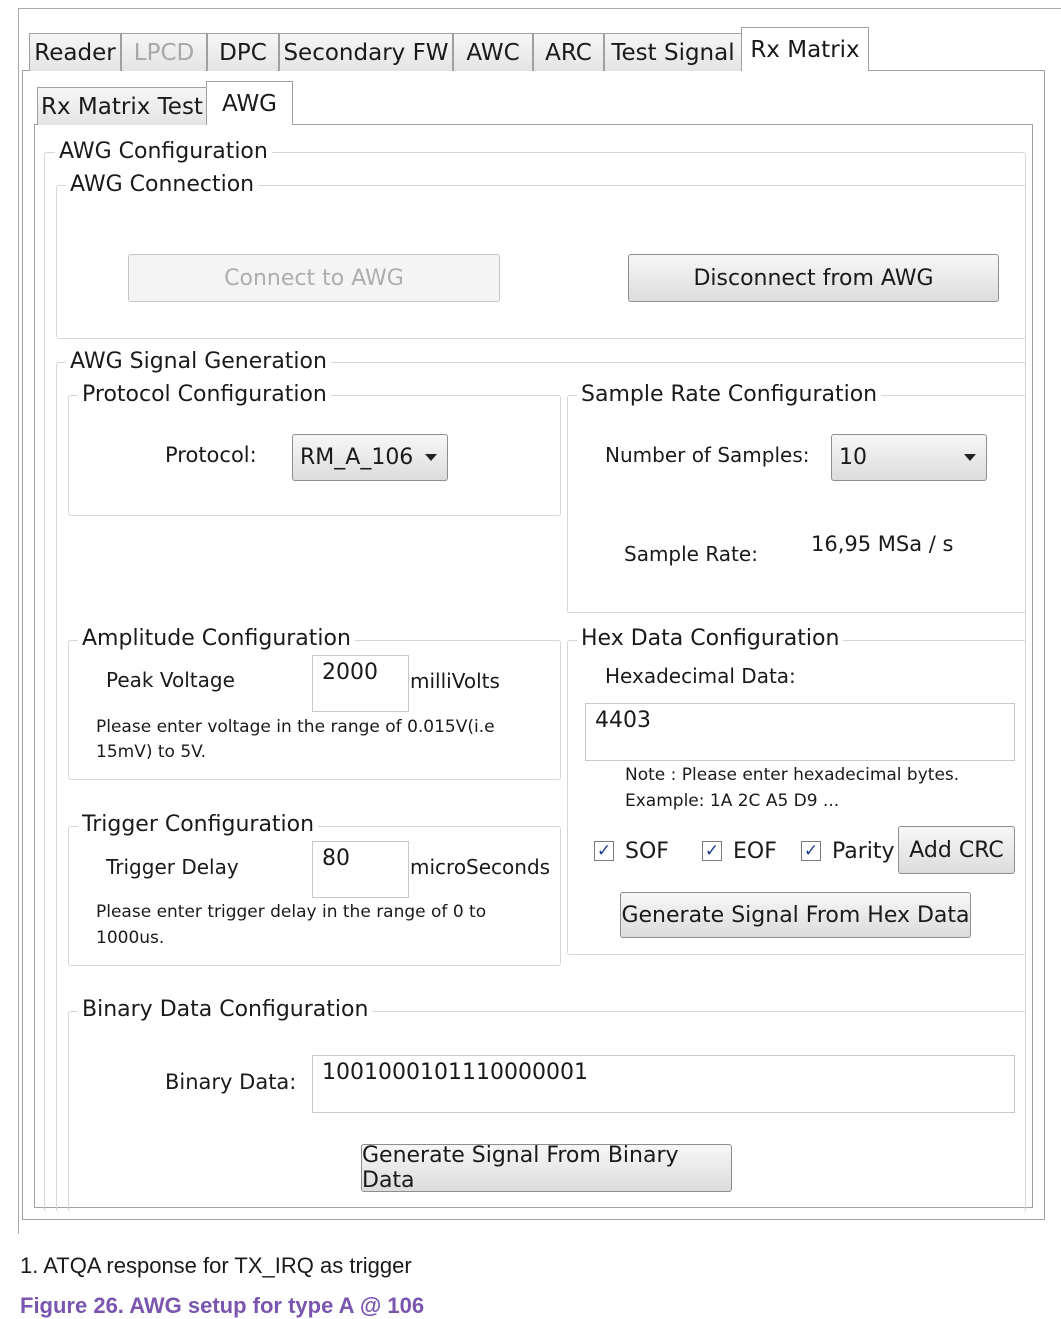 The height and width of the screenshot is (1319, 1061). What do you see at coordinates (712, 851) in the screenshot?
I see `eof-checkbox: ✓` at bounding box center [712, 851].